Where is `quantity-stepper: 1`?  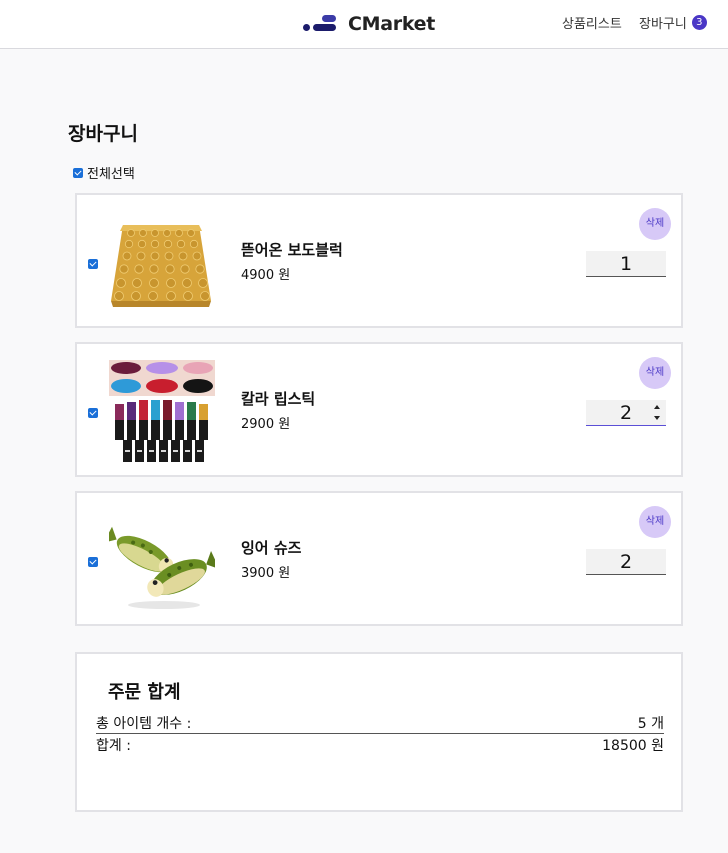 quantity-stepper: 1 is located at coordinates (626, 264).